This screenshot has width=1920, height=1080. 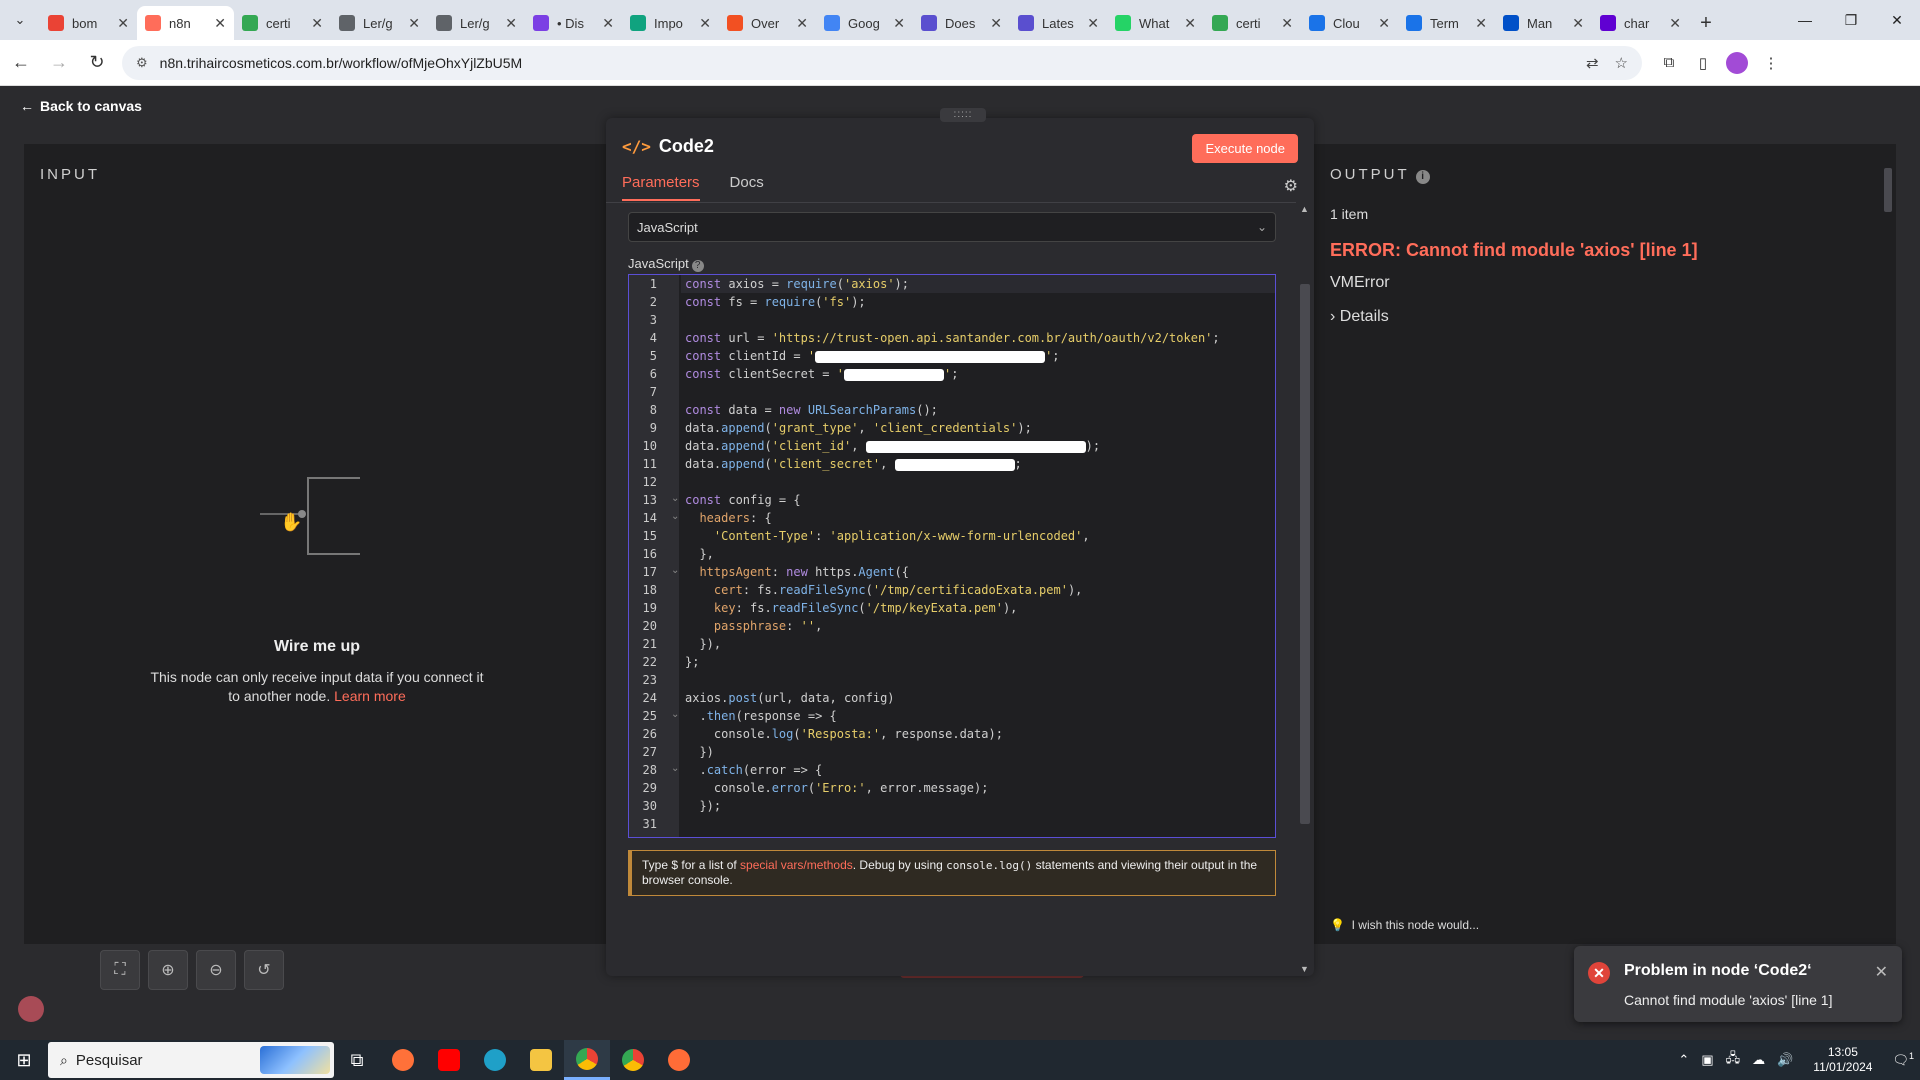 What do you see at coordinates (278, 23) in the screenshot?
I see `tab-title: certi` at bounding box center [278, 23].